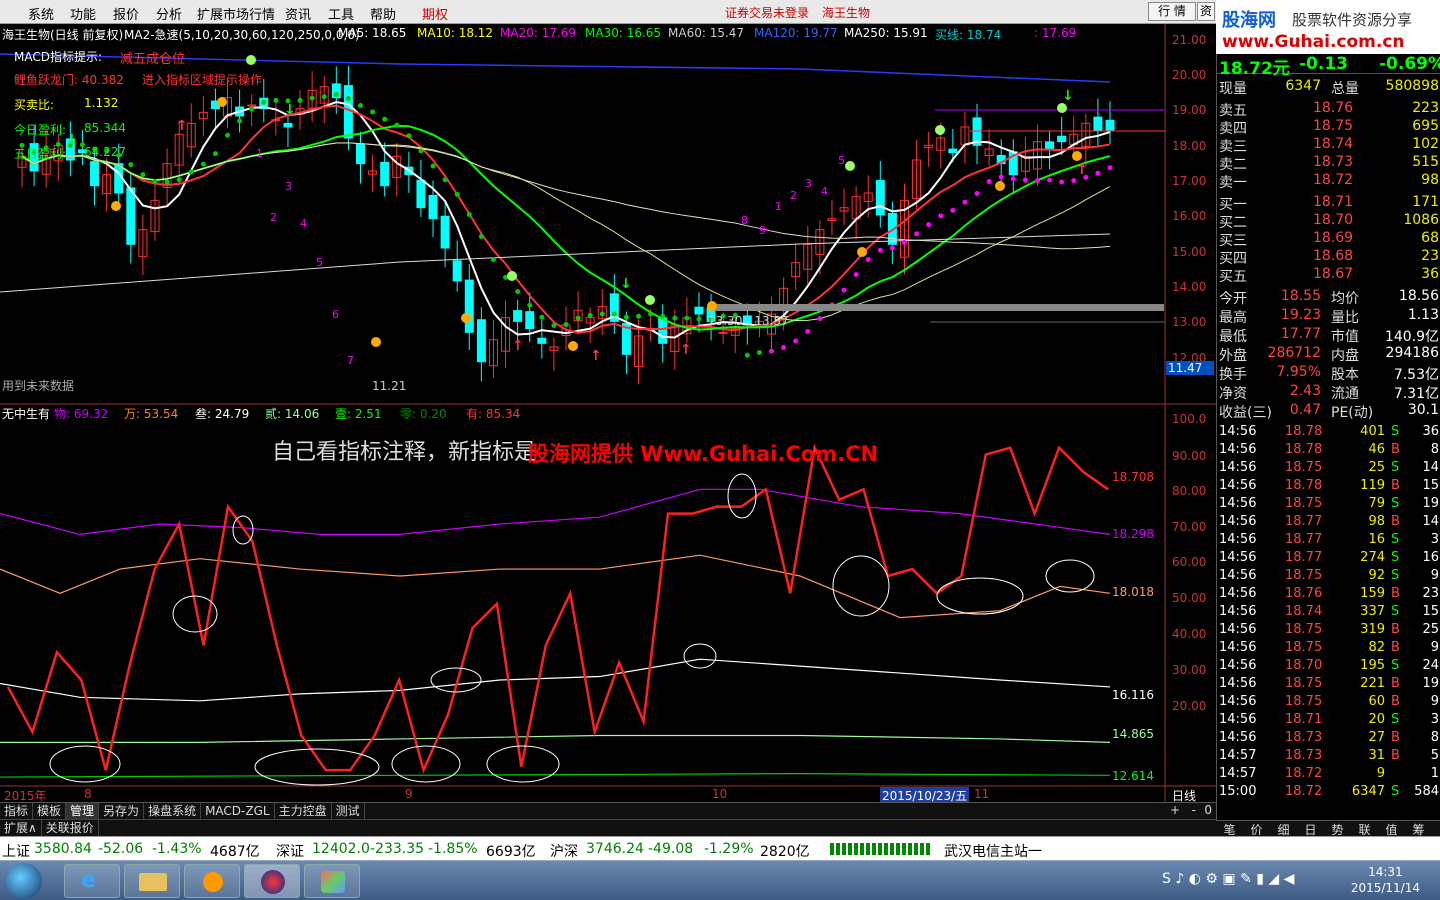 The height and width of the screenshot is (900, 1440). Describe the element at coordinates (298, 13) in the screenshot. I see `menu-news: 资讯` at that location.